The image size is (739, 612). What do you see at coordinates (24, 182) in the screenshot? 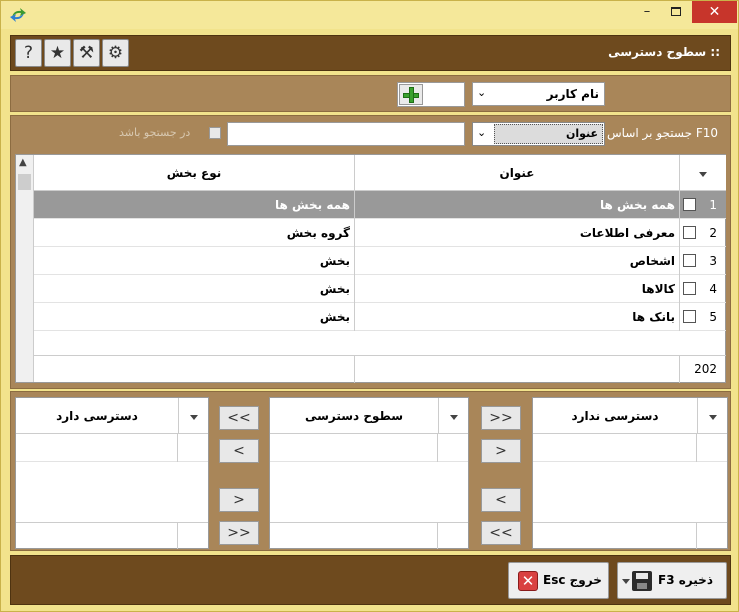
I see `scroll-thumb` at bounding box center [24, 182].